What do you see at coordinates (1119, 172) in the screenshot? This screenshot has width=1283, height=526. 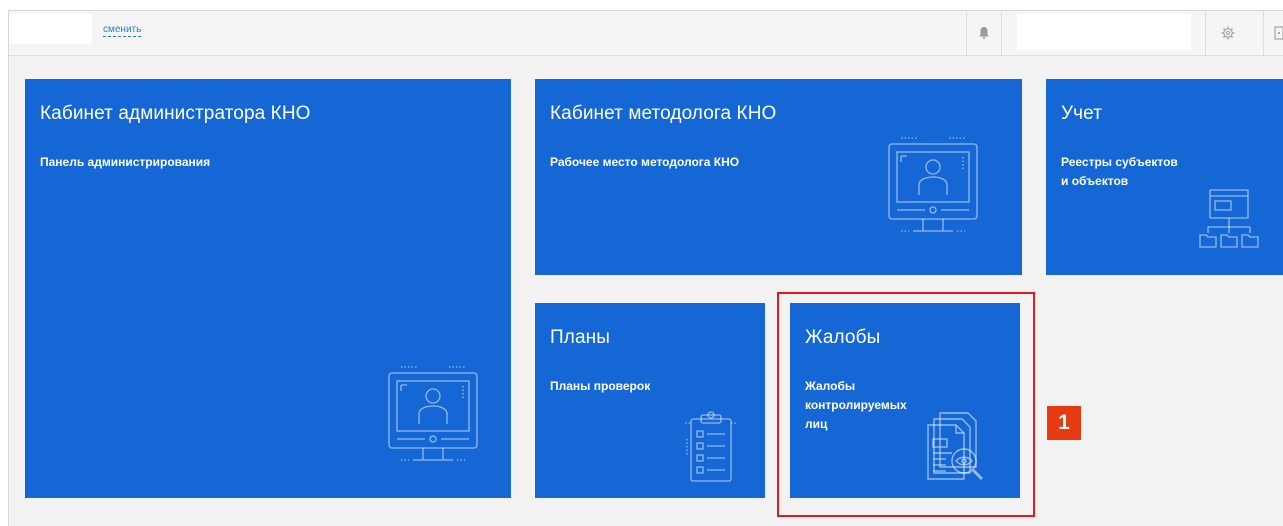 I see `tile-subtitle: Реестры субъектов и объектов` at bounding box center [1119, 172].